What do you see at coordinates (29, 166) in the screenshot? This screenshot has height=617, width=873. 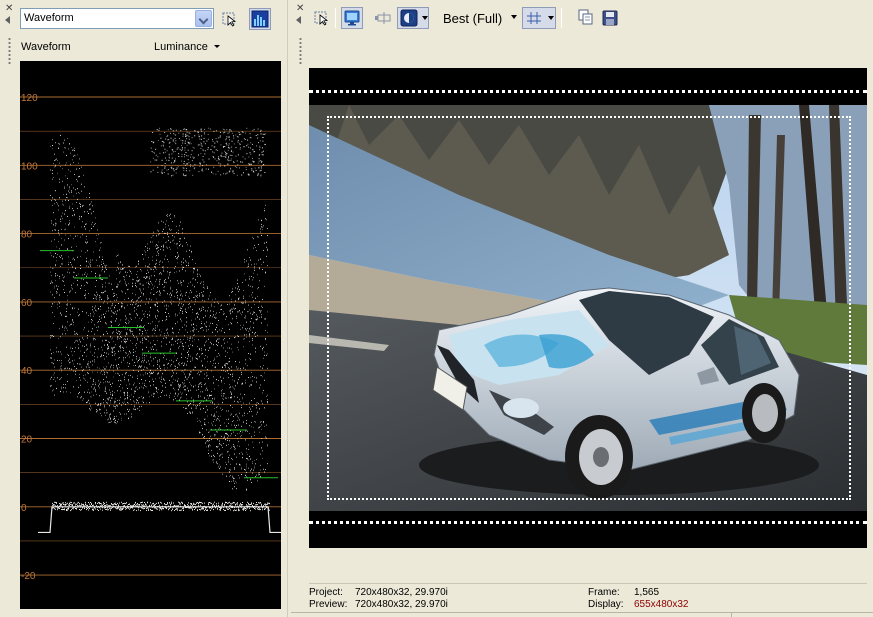 I see `y-axis-tick-label: 100` at bounding box center [29, 166].